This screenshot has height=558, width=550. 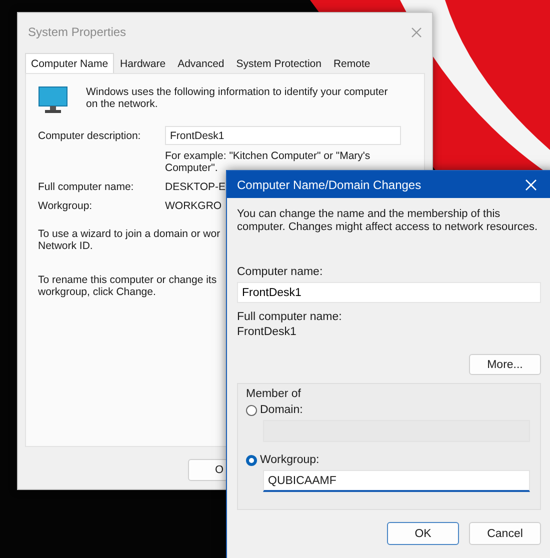 What do you see at coordinates (97, 292) in the screenshot?
I see `info-text: workgroup, click Change.` at bounding box center [97, 292].